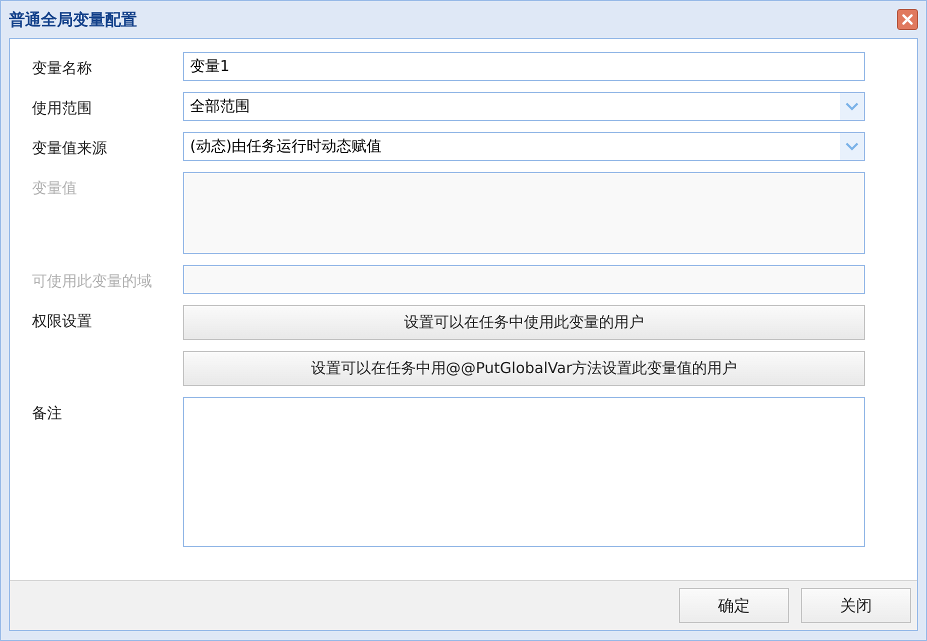 The width and height of the screenshot is (927, 641). I want to click on field-label: 备注, so click(47, 413).